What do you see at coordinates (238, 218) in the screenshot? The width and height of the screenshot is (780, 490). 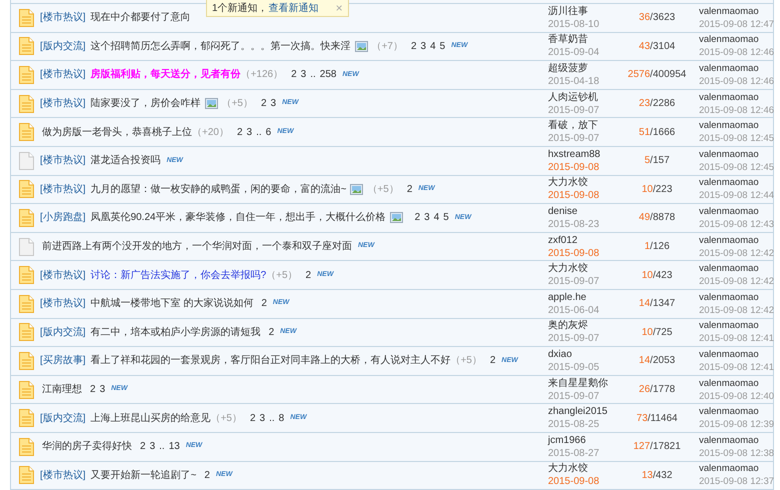 I see `thread-title-link: 凤凰英伦90.24平米，豪华装修，自住一年，想出手，大概什么价格` at bounding box center [238, 218].